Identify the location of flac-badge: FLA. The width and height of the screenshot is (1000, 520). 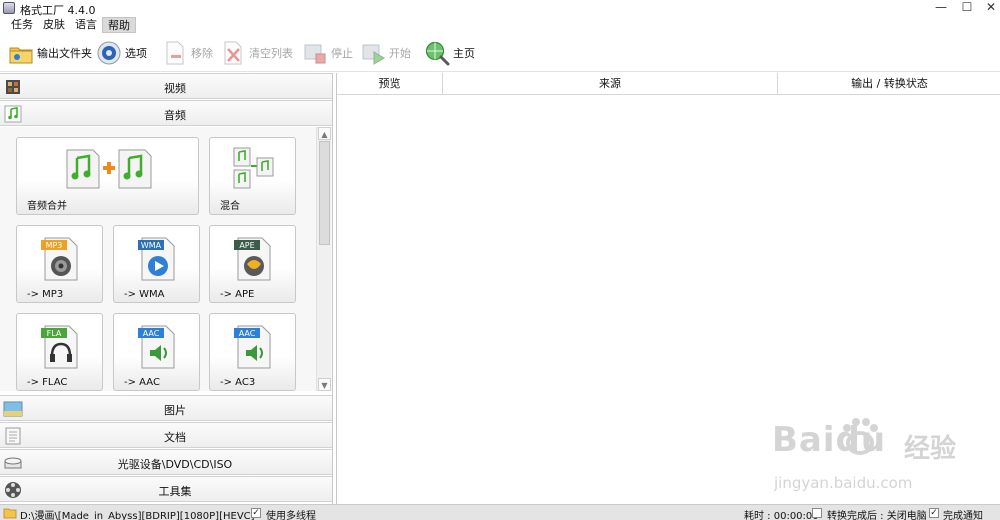
(54, 333).